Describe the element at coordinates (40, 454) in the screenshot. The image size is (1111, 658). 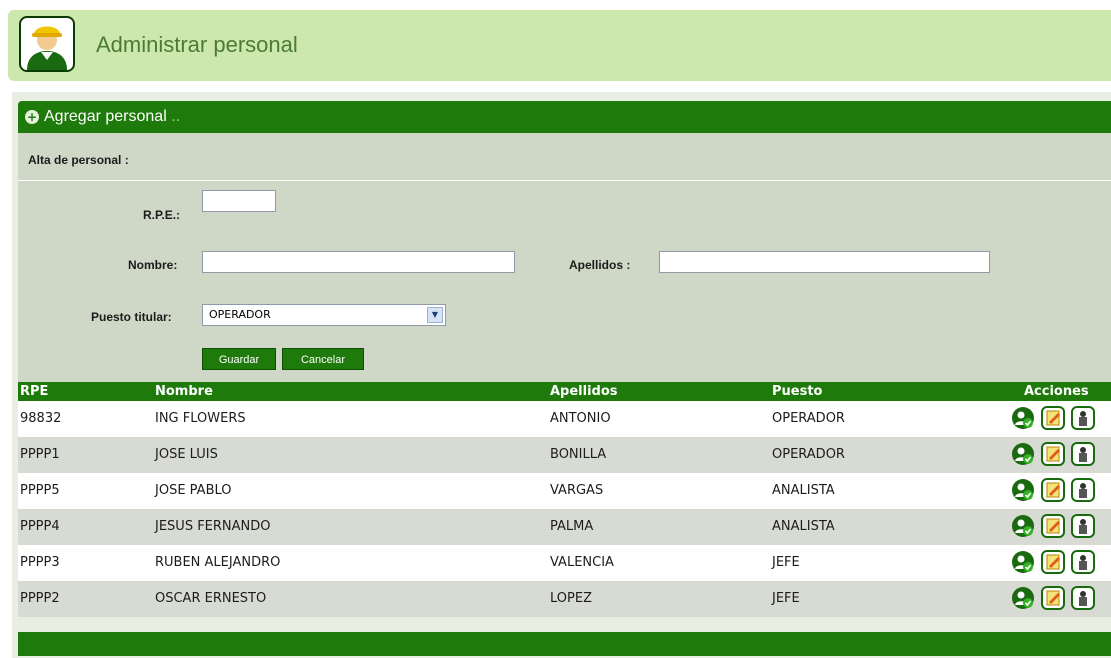
I see `cell-rpe: PPPP1` at that location.